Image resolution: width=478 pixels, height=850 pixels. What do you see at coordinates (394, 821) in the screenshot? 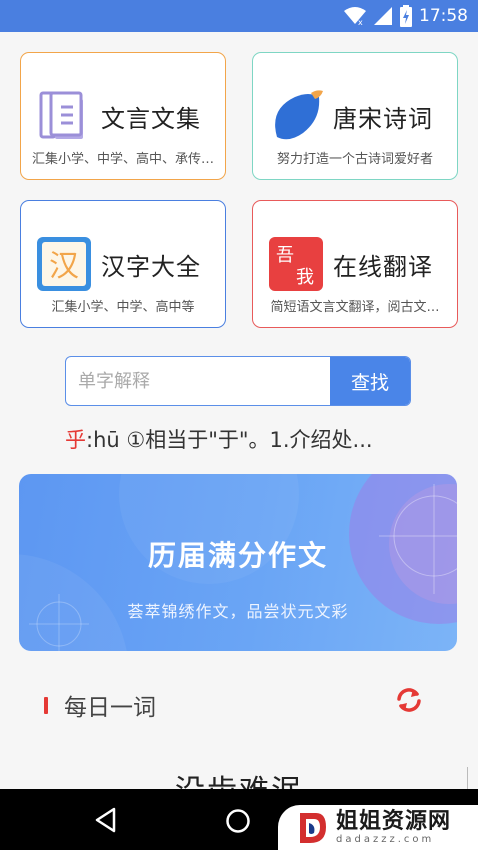
I see `watermark-name: 姐姐资源网` at bounding box center [394, 821].